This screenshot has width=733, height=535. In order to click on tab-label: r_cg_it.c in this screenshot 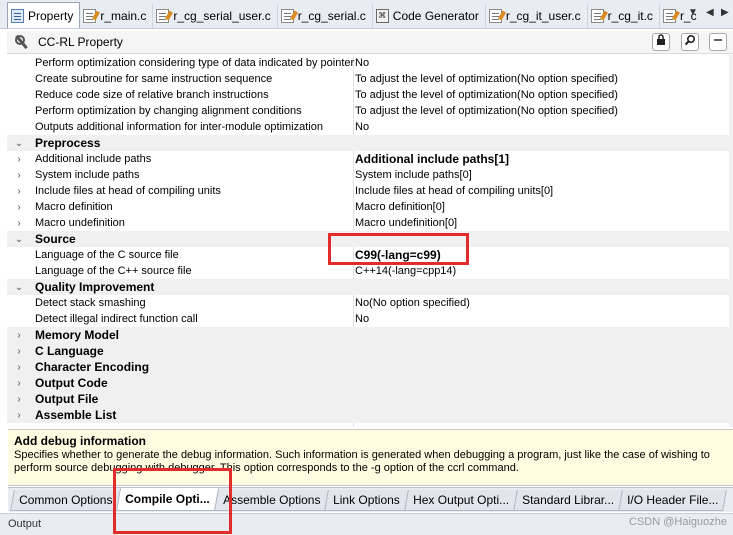, I will do `click(630, 16)`.